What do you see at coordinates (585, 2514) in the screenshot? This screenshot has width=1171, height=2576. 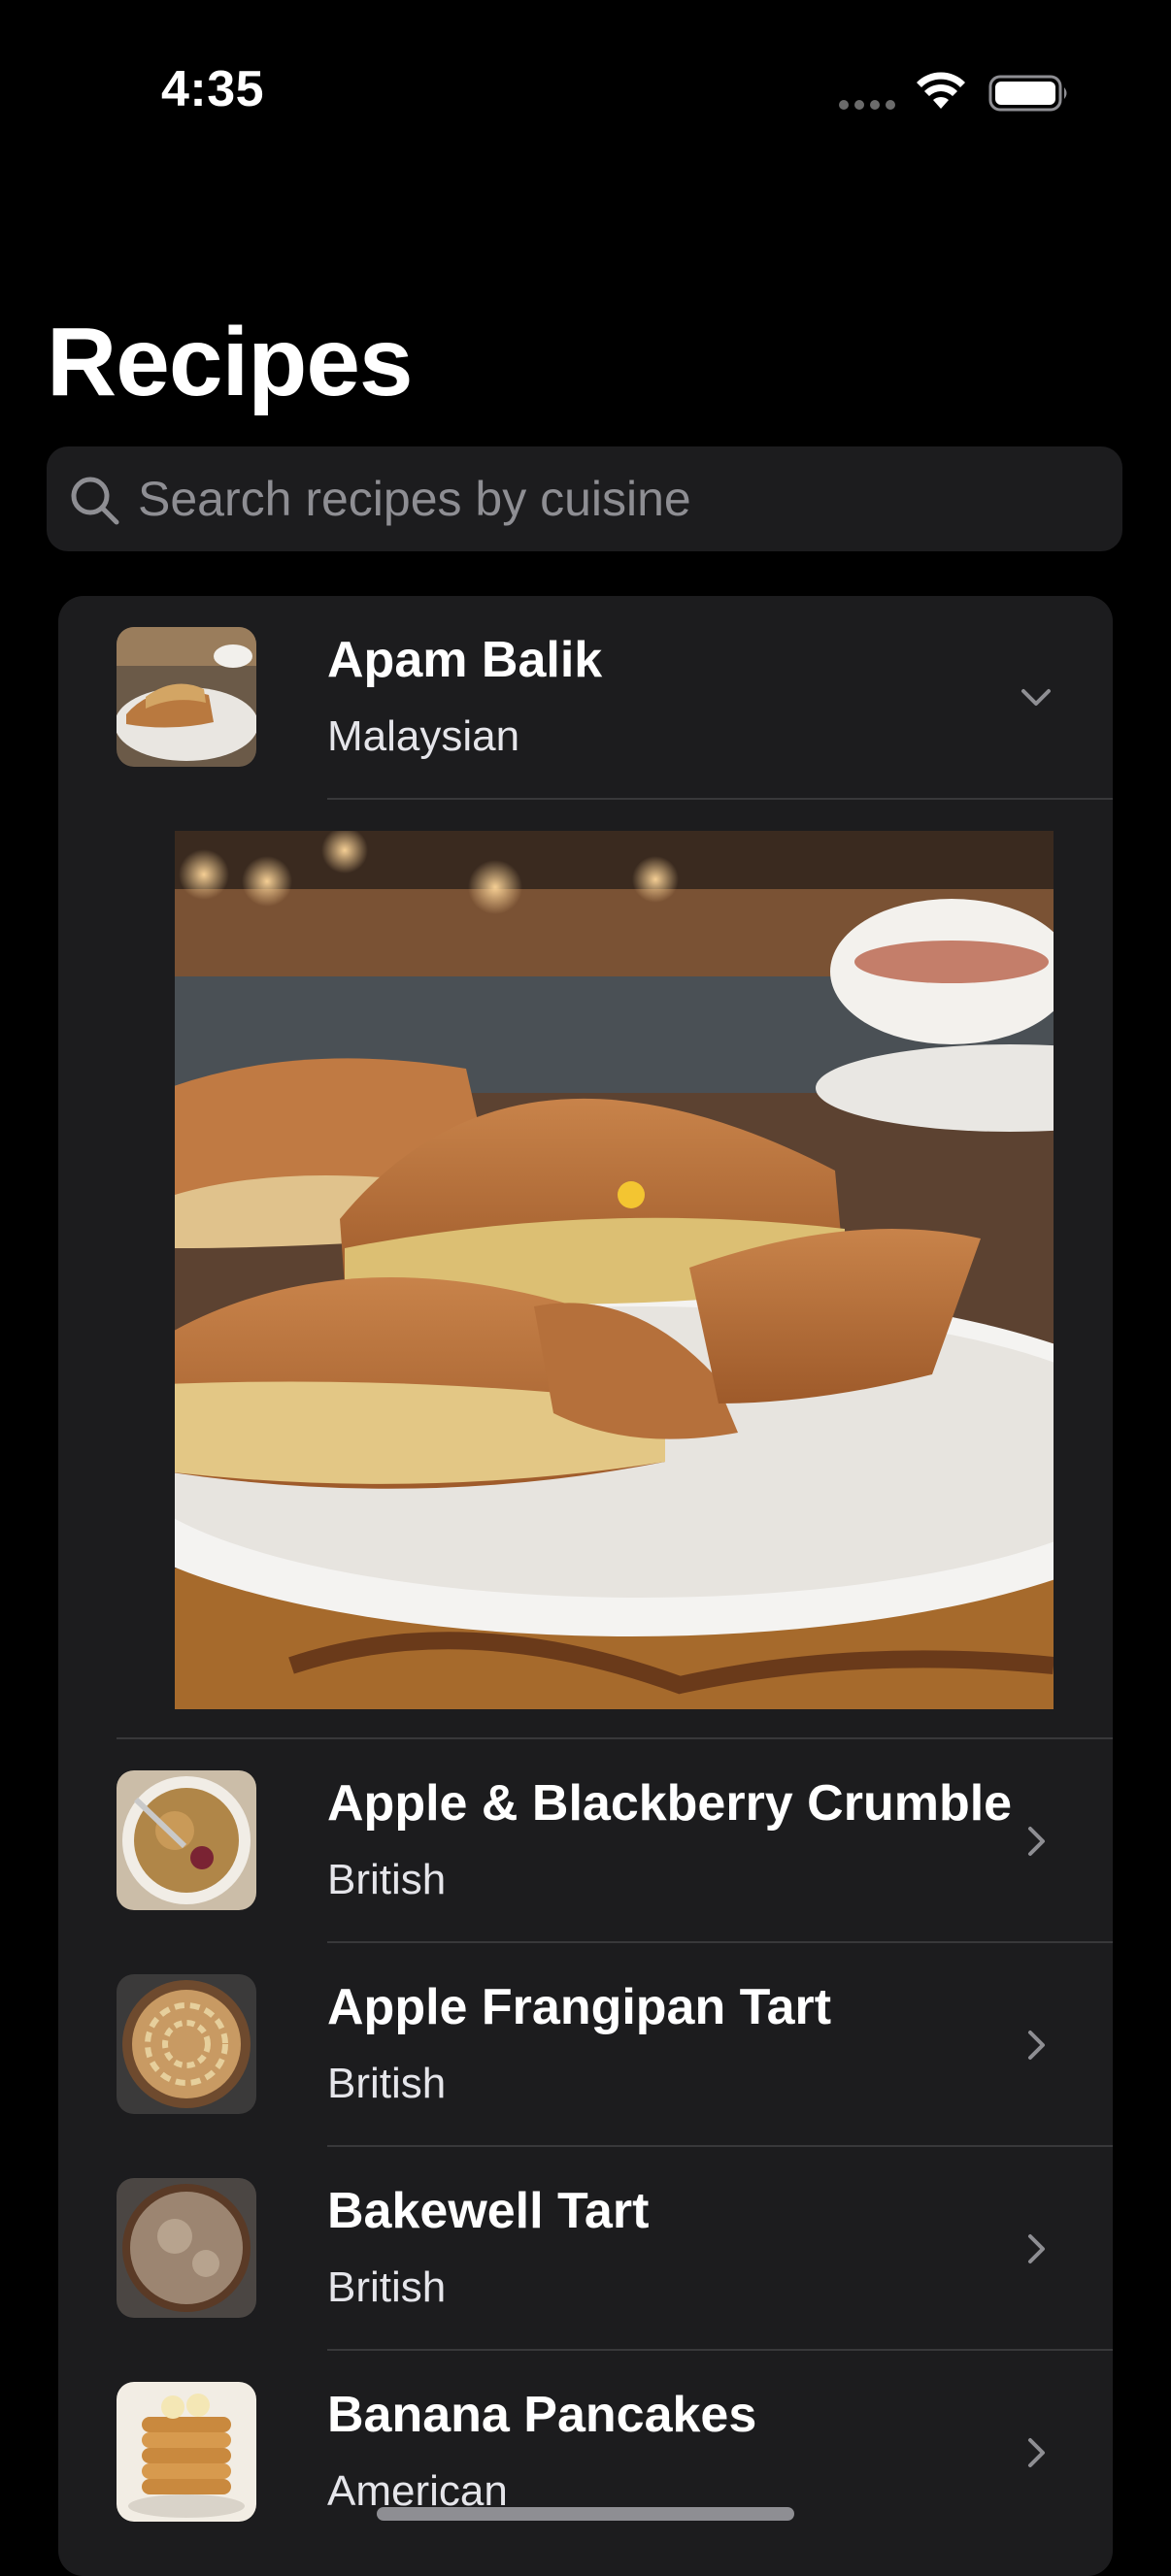 I see `home-indicator` at bounding box center [585, 2514].